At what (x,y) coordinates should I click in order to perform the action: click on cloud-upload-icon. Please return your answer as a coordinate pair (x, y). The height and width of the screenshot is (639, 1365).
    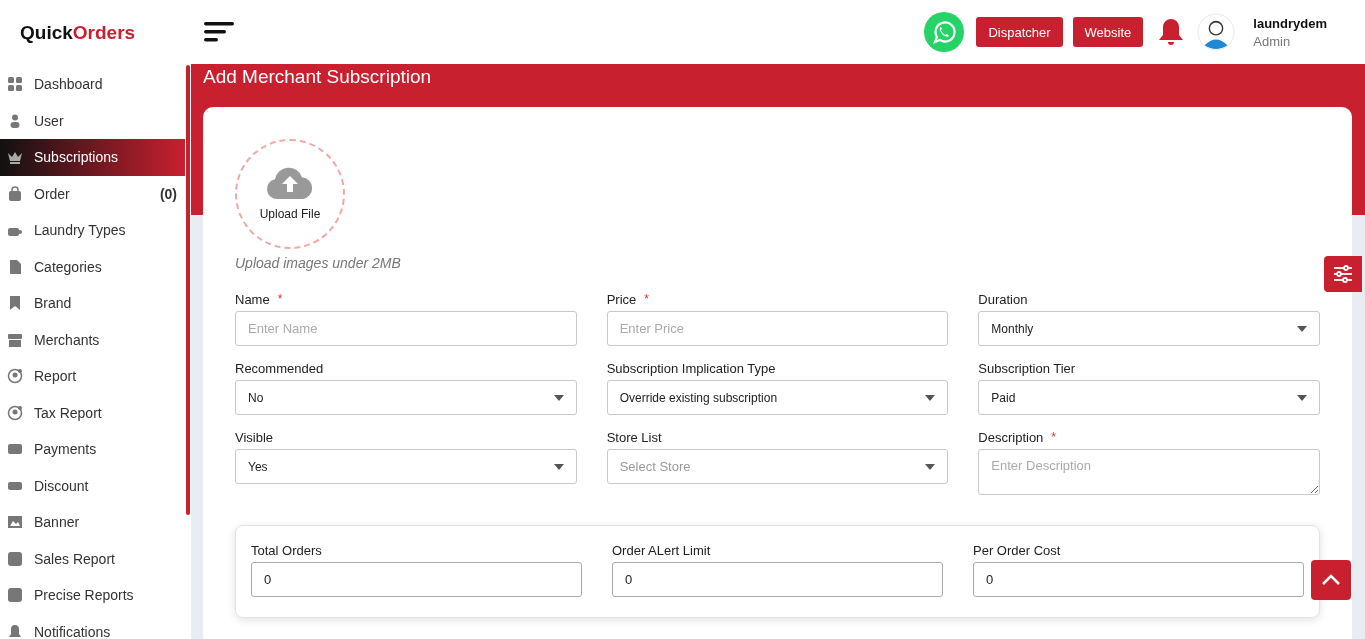
    Looking at the image, I should click on (290, 184).